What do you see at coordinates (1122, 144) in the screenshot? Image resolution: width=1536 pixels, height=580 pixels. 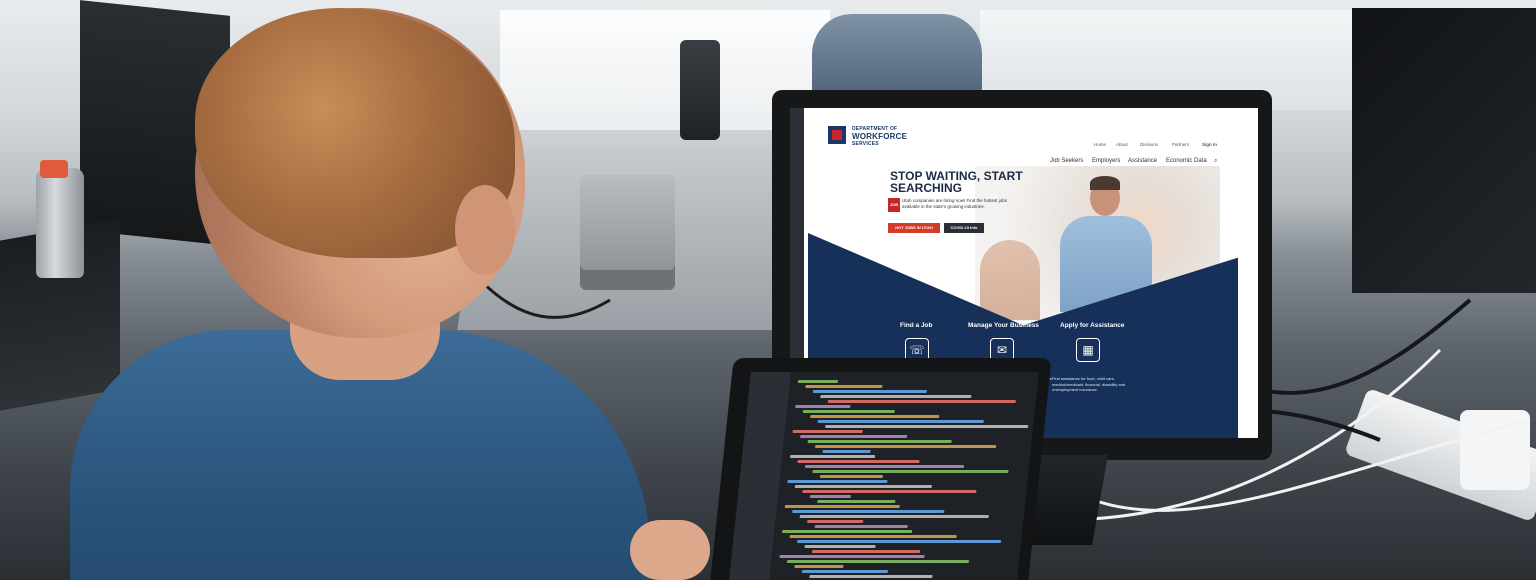 I see `topnav-about: About` at bounding box center [1122, 144].